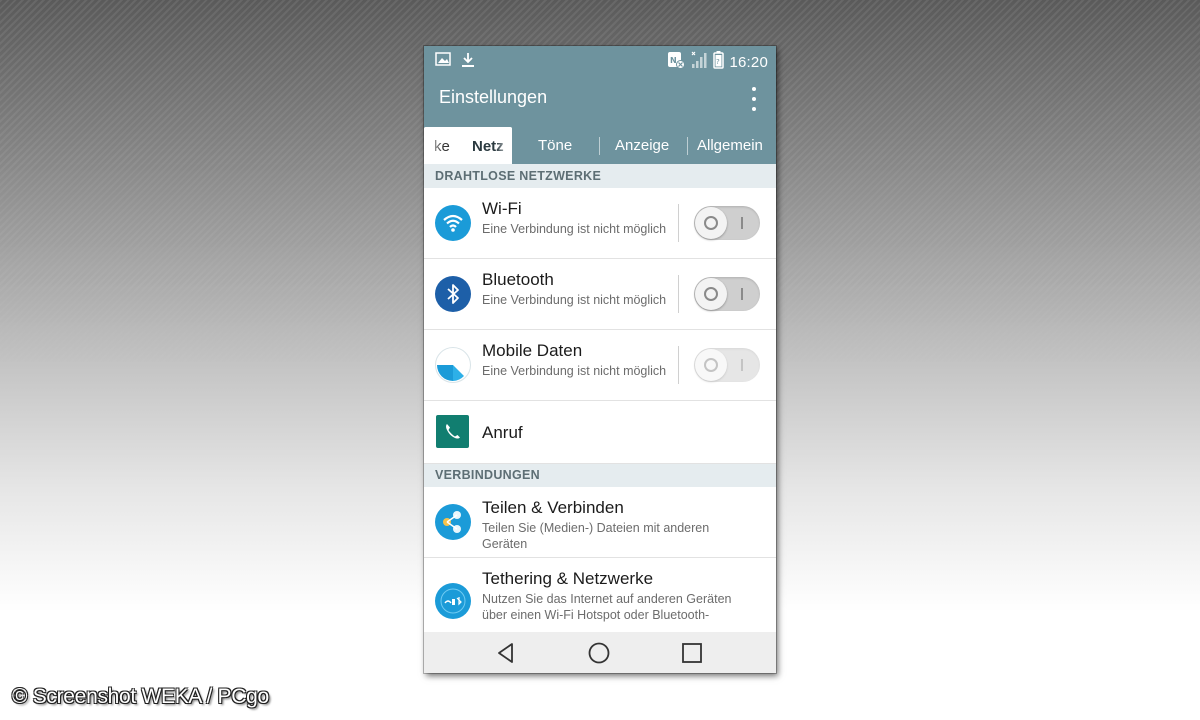 This screenshot has width=1200, height=720. I want to click on back-icon, so click(506, 653).